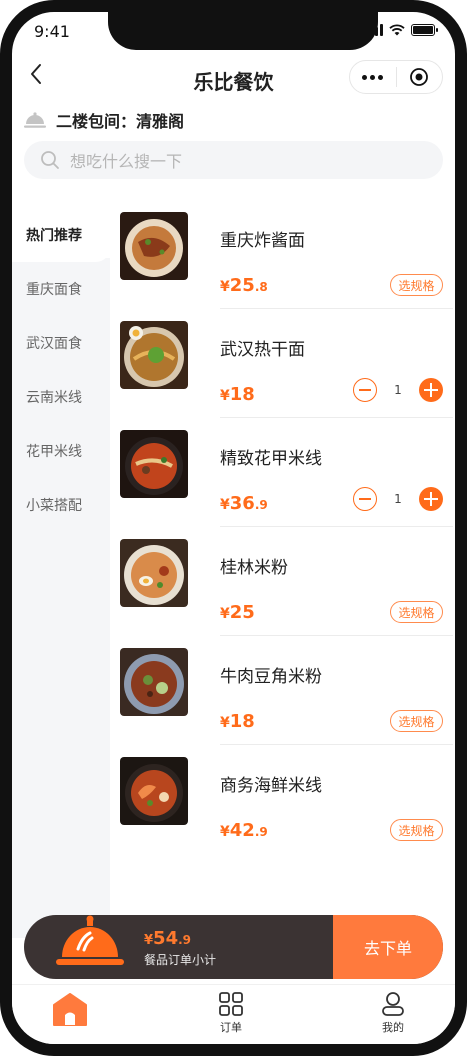 The height and width of the screenshot is (1056, 467). What do you see at coordinates (61, 343) in the screenshot?
I see `category-item-wuhan: 武汉面食` at bounding box center [61, 343].